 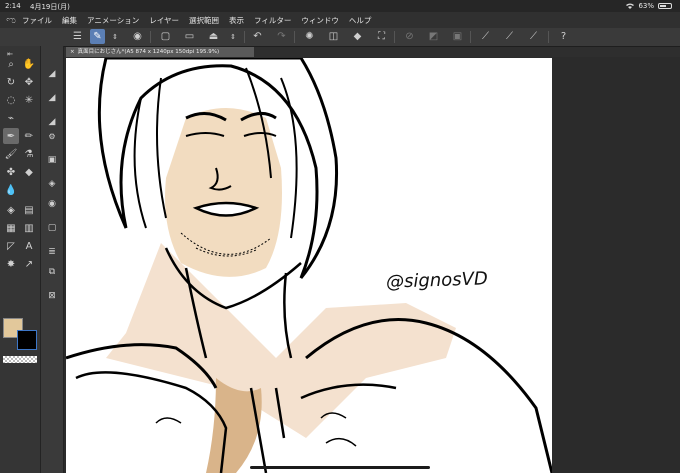 I want to click on status-time: 2:14, so click(x=13, y=6).